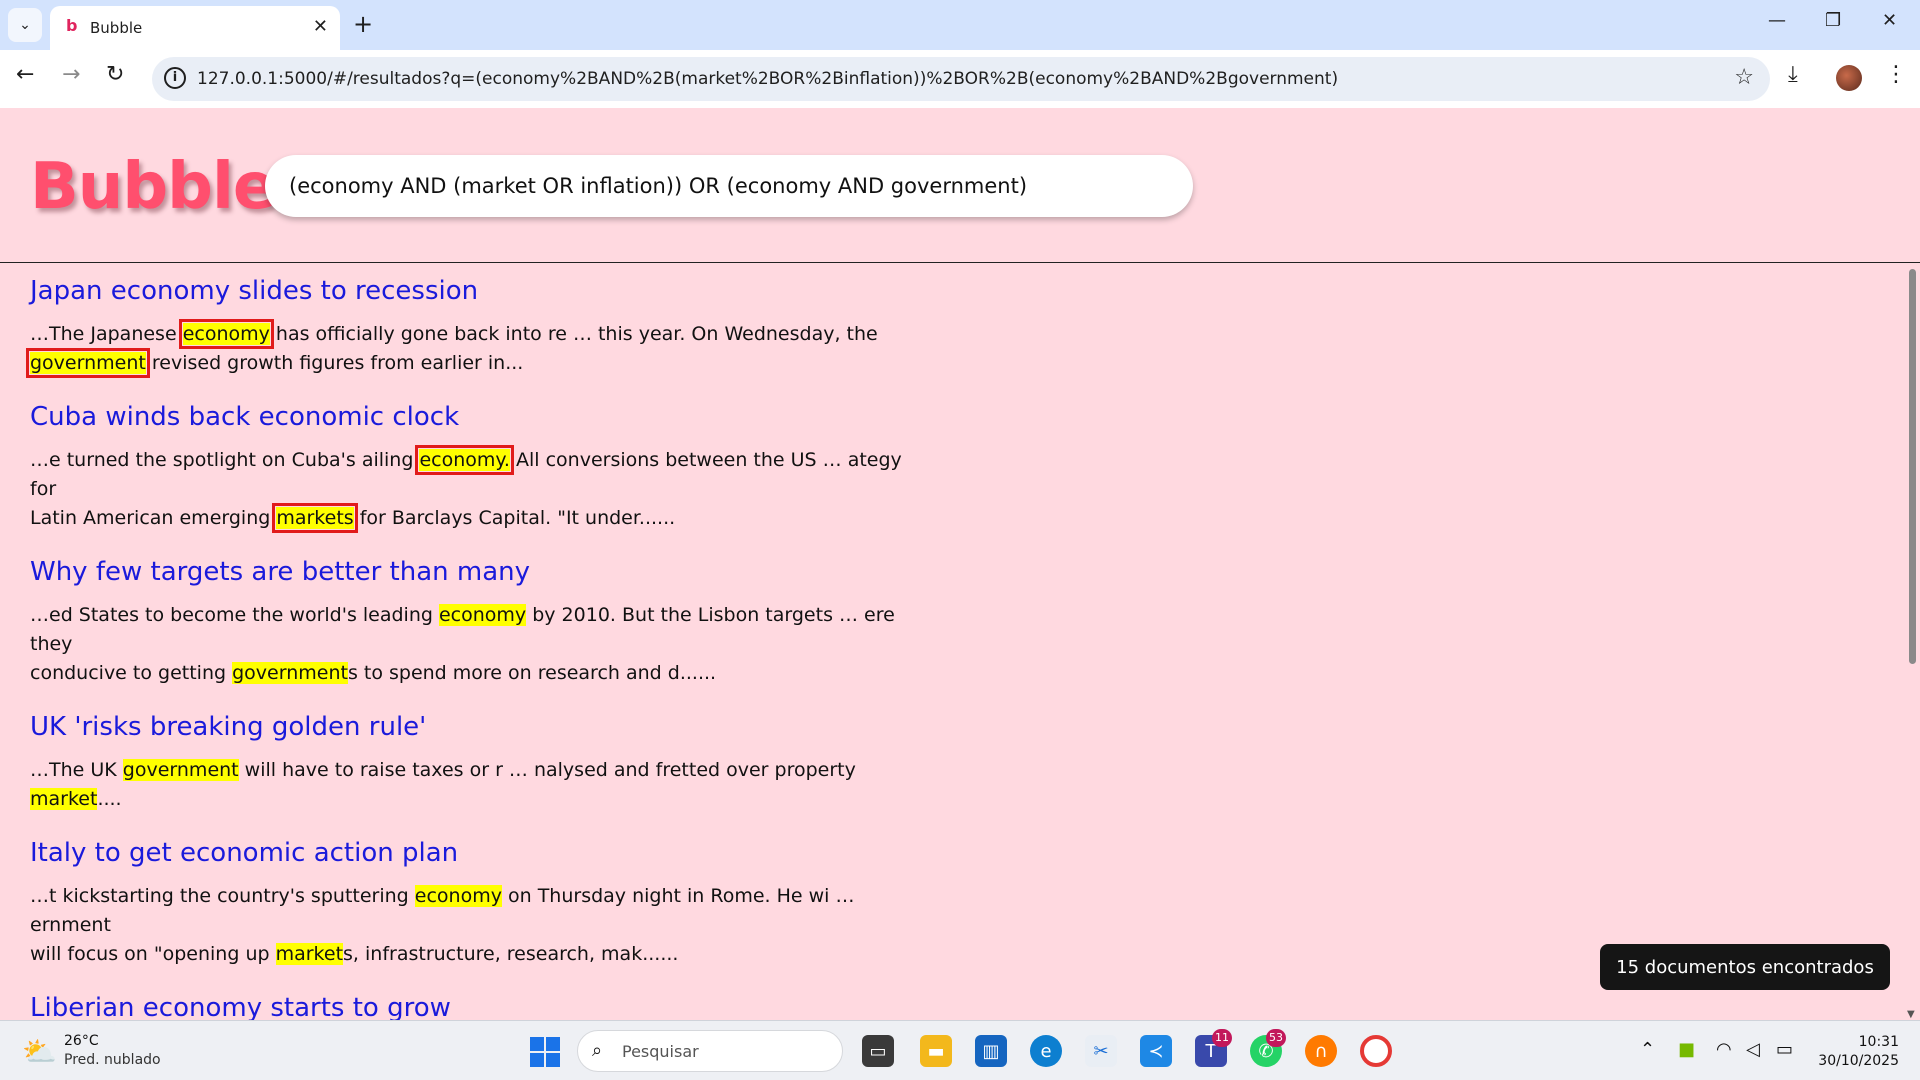  Describe the element at coordinates (1745, 967) in the screenshot. I see `documents-found-badge: 15 documentos encontrados` at that location.